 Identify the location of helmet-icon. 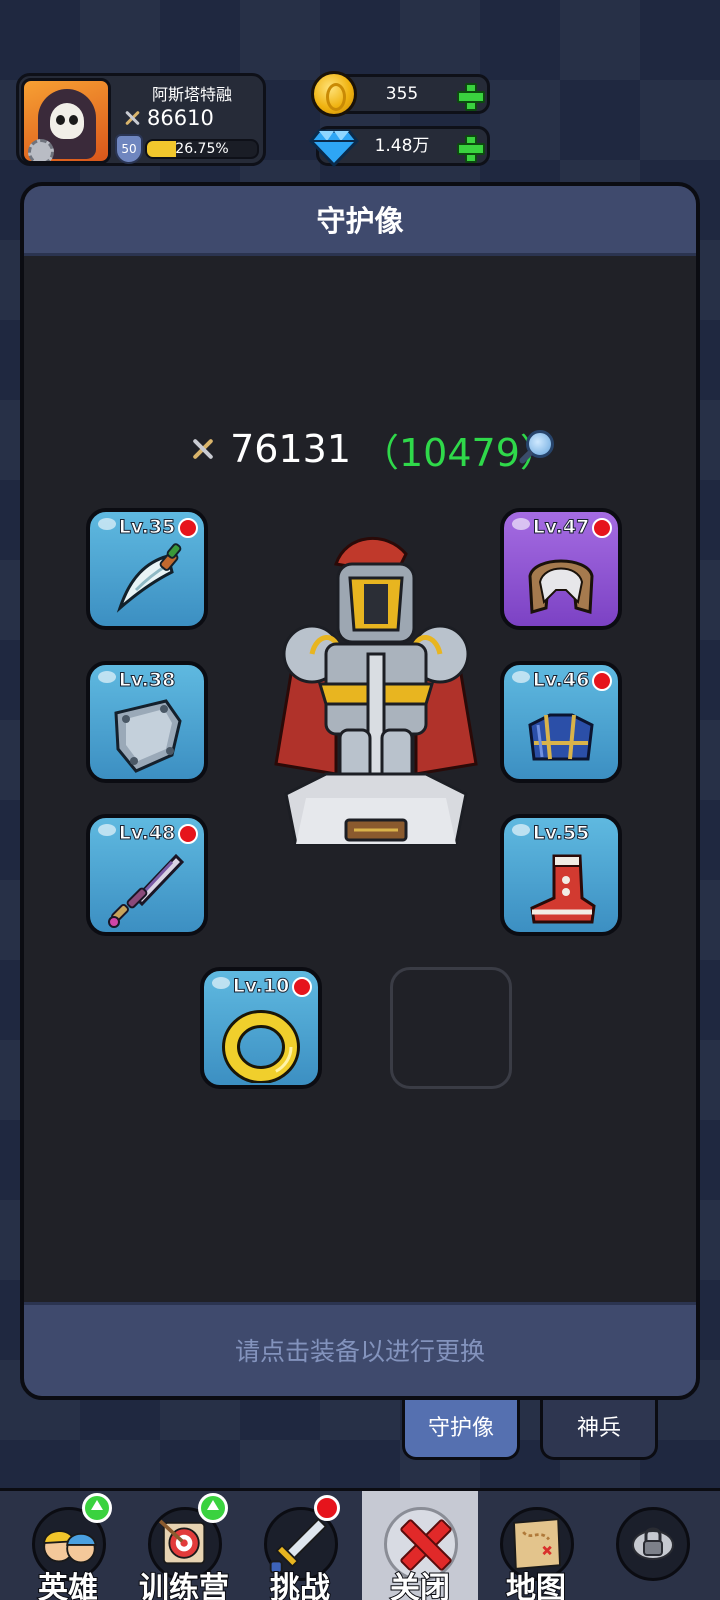
(561, 586).